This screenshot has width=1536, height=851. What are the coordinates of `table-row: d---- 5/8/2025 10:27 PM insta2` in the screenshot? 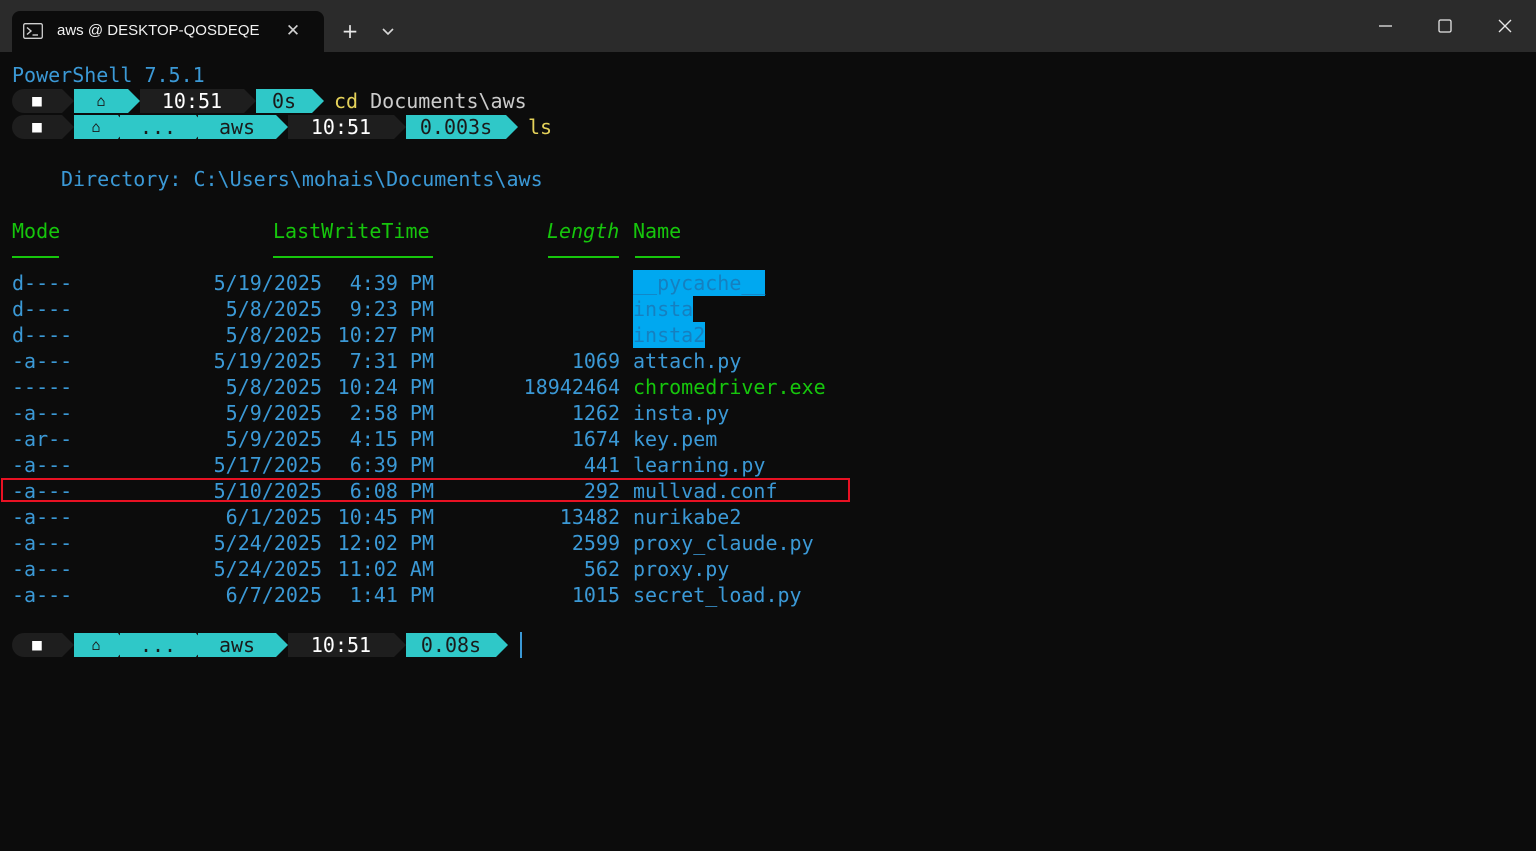 It's located at (430, 335).